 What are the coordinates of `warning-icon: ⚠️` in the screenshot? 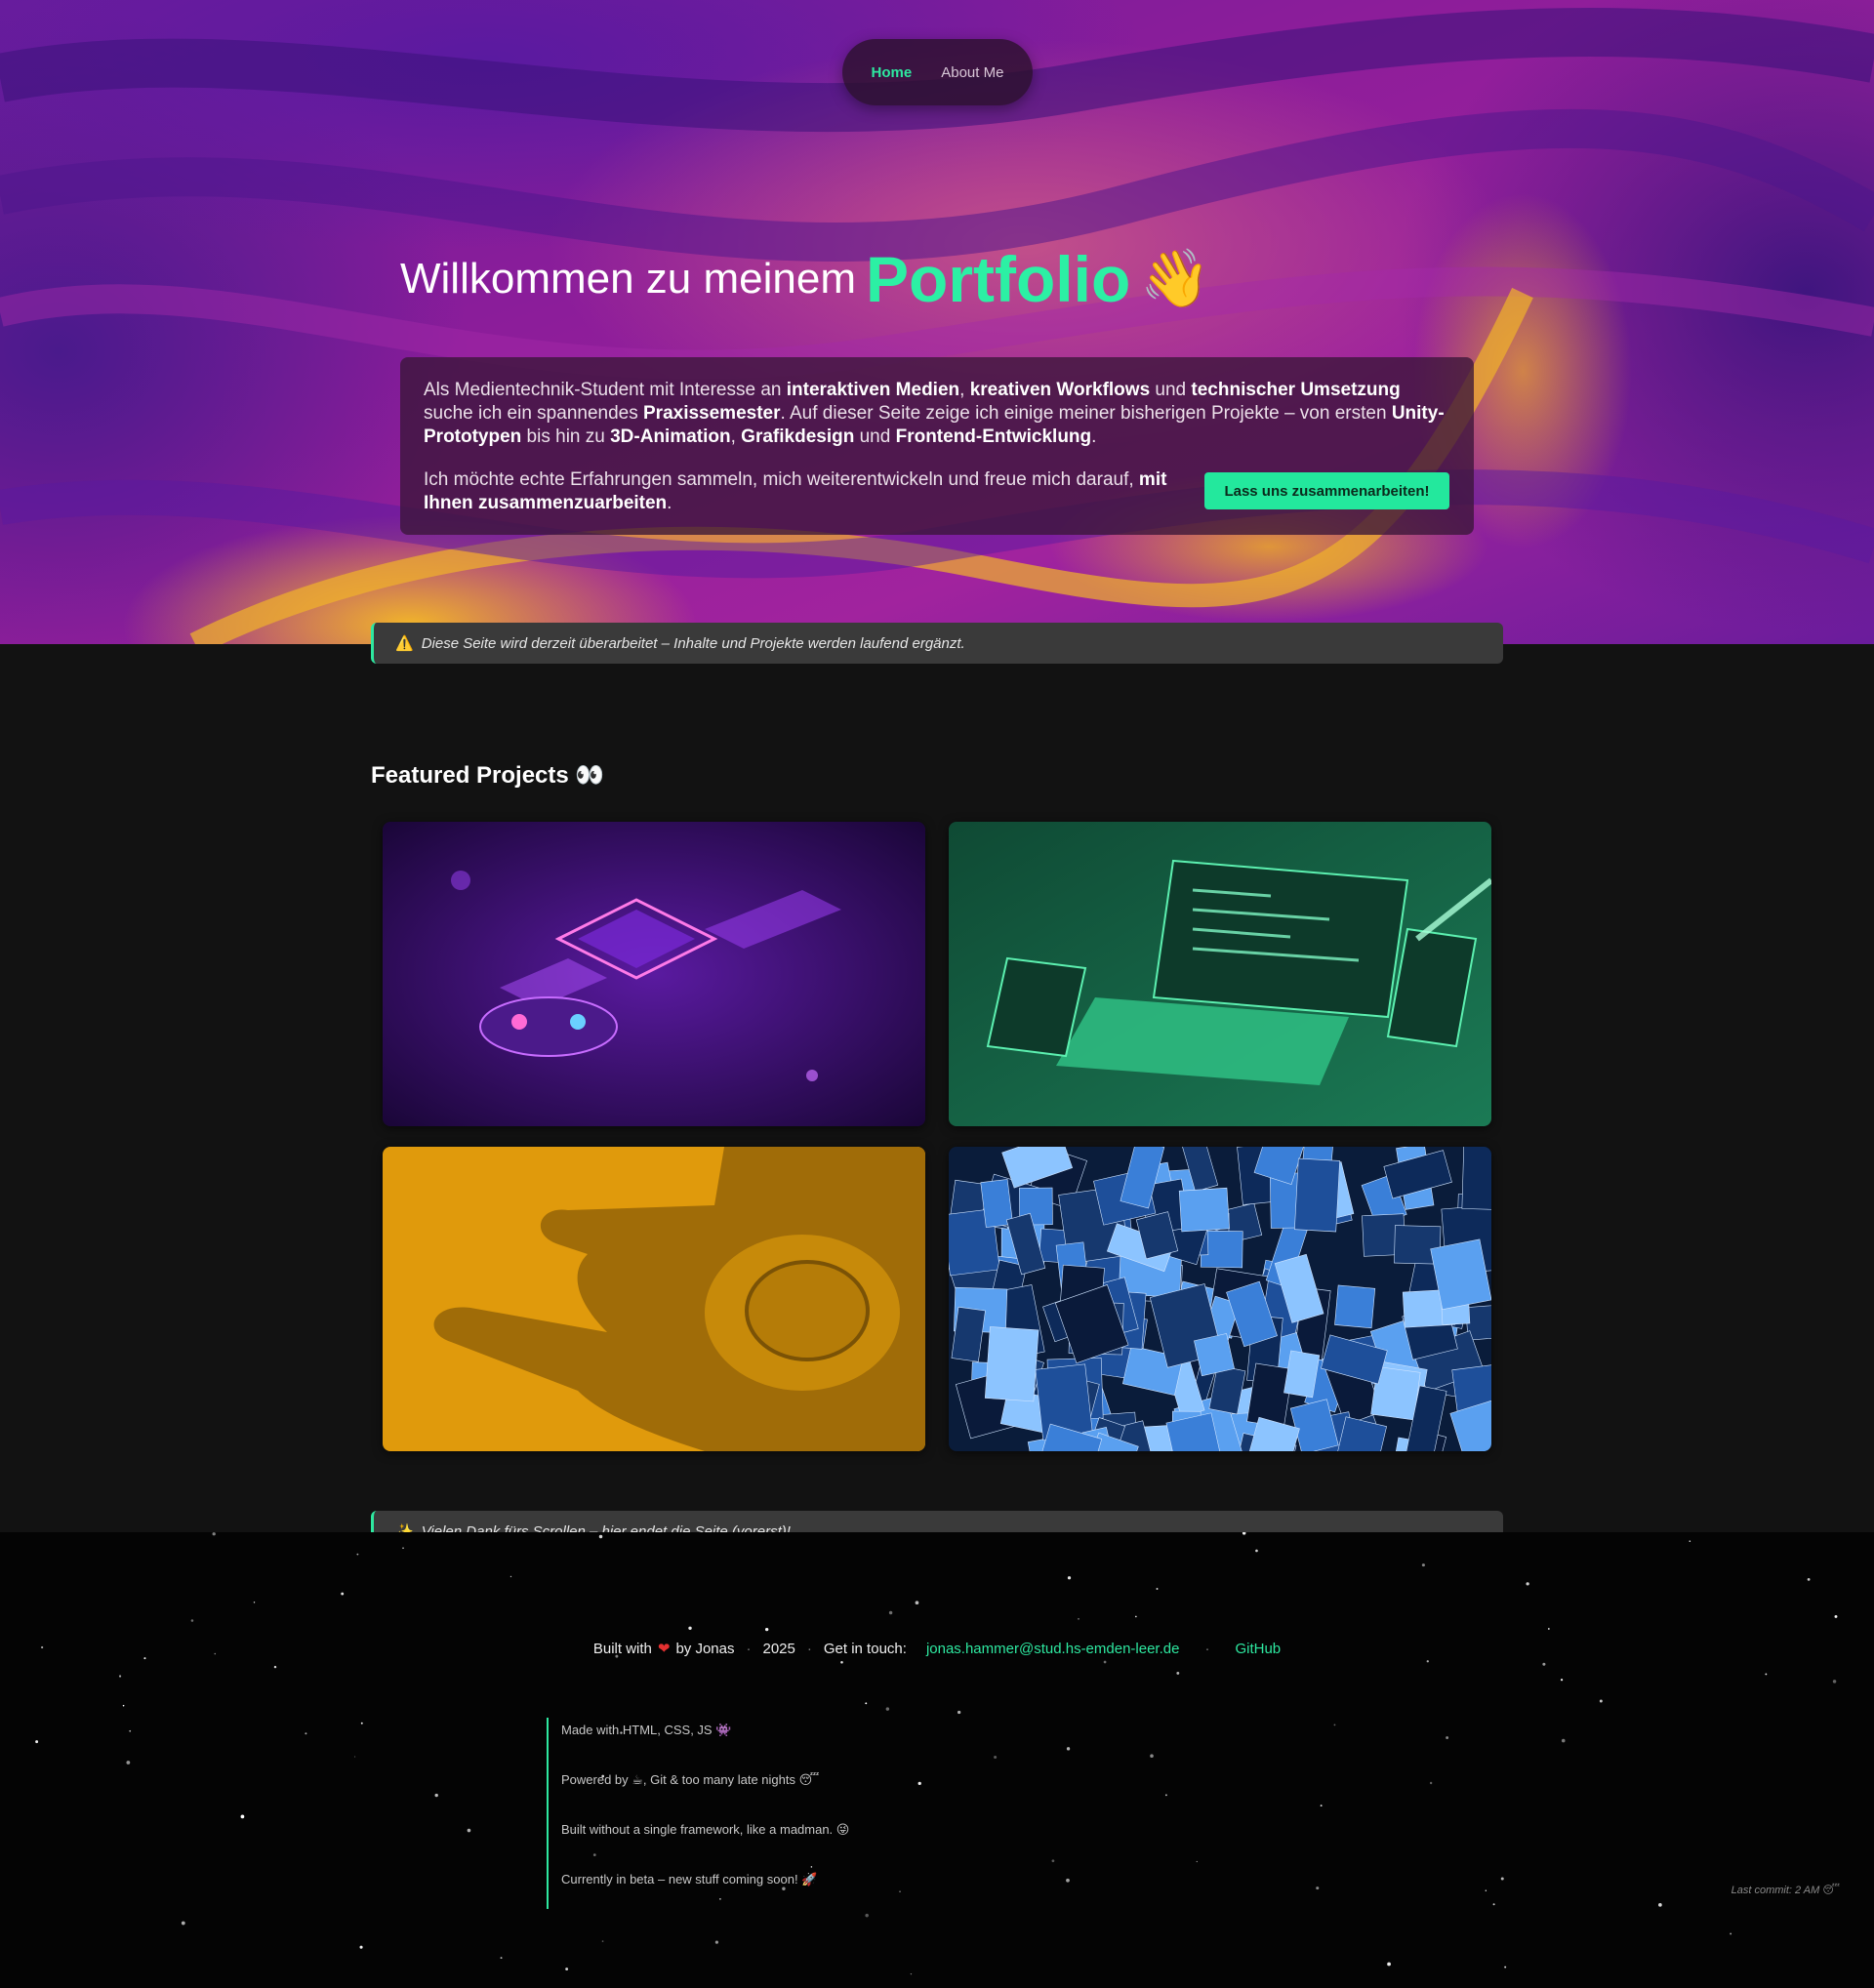 It's located at (404, 643).